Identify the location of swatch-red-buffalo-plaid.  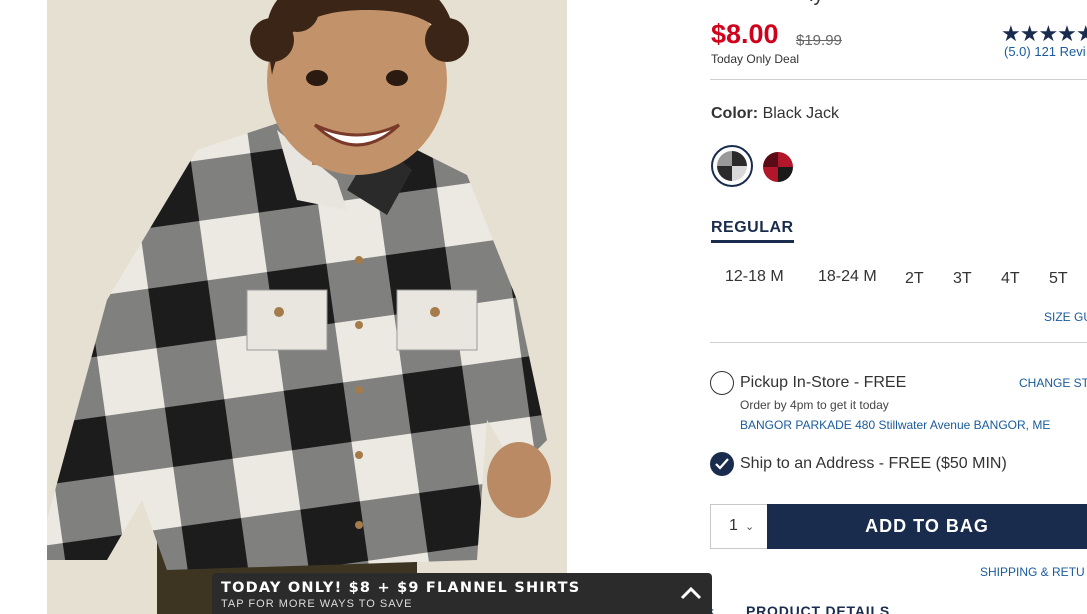
(777, 166).